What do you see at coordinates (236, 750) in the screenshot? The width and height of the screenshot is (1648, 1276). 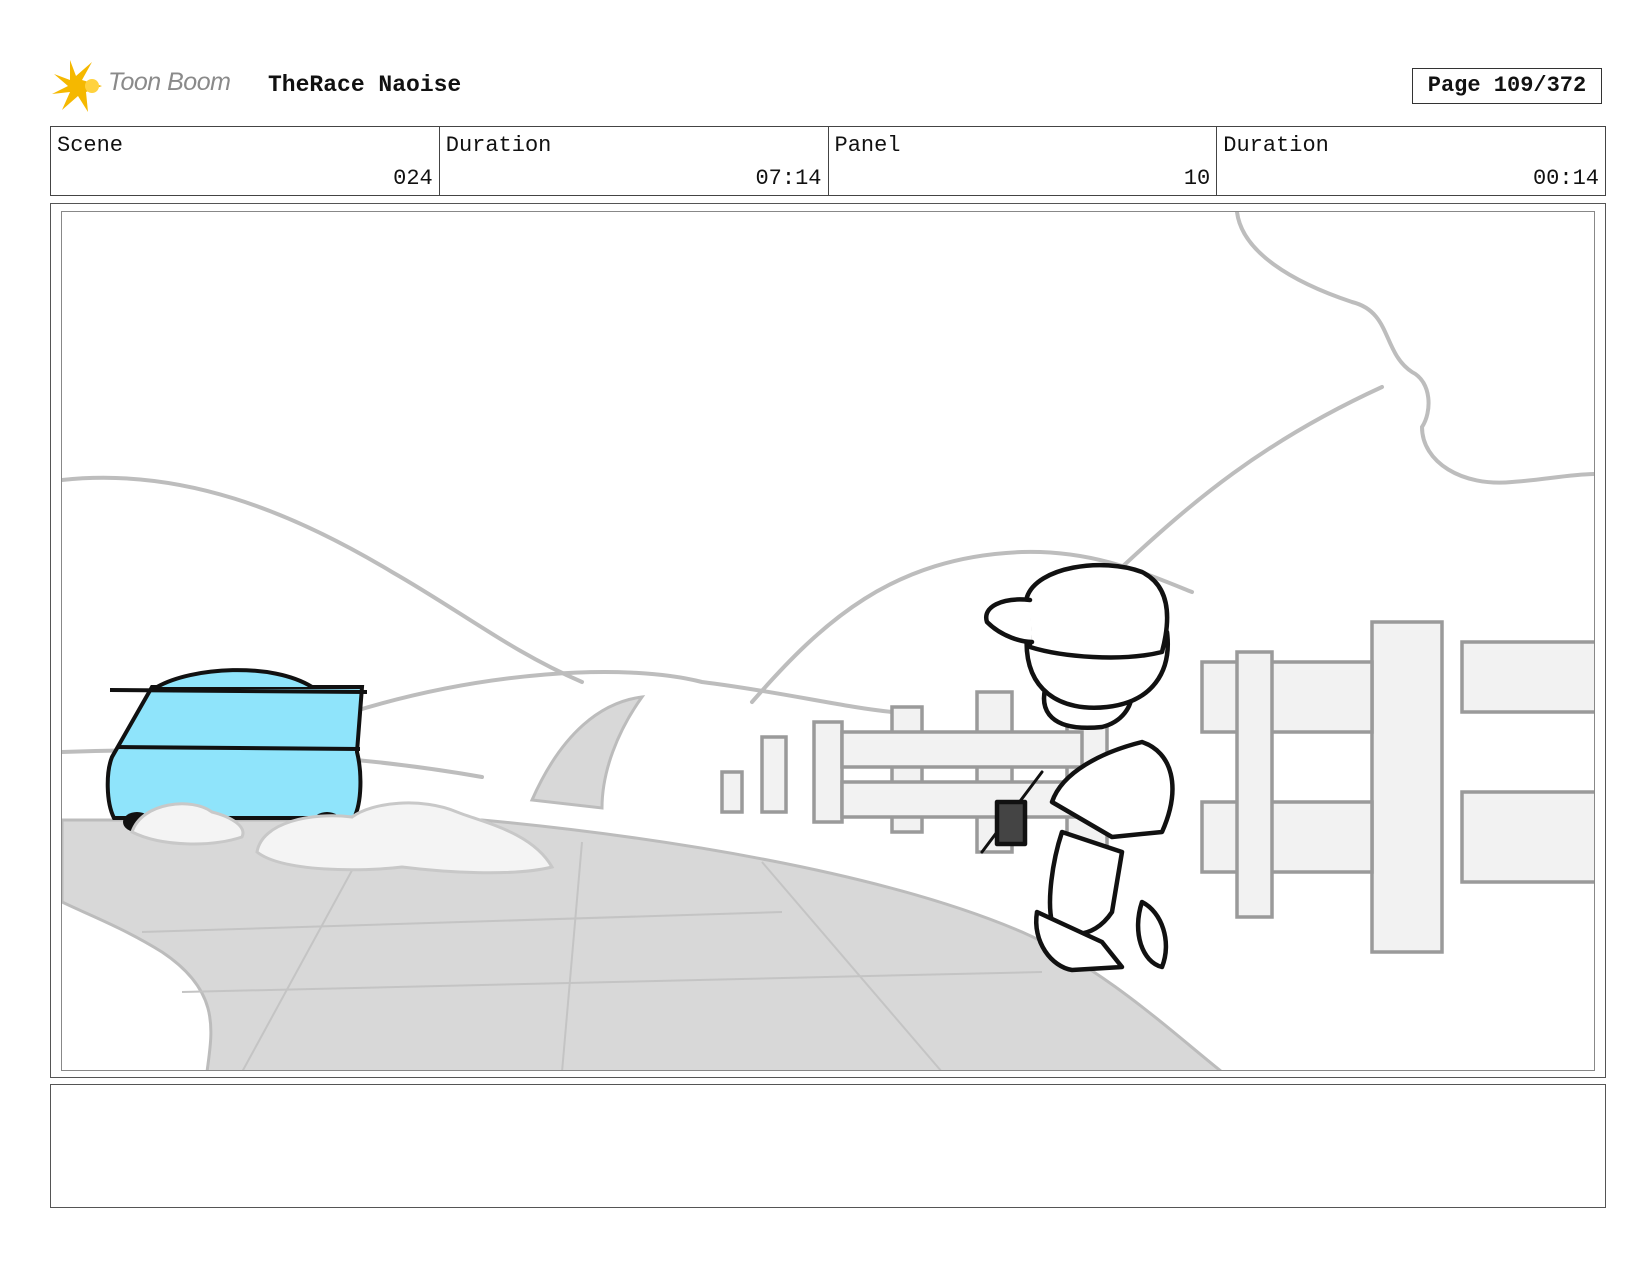 I see `blue-car` at bounding box center [236, 750].